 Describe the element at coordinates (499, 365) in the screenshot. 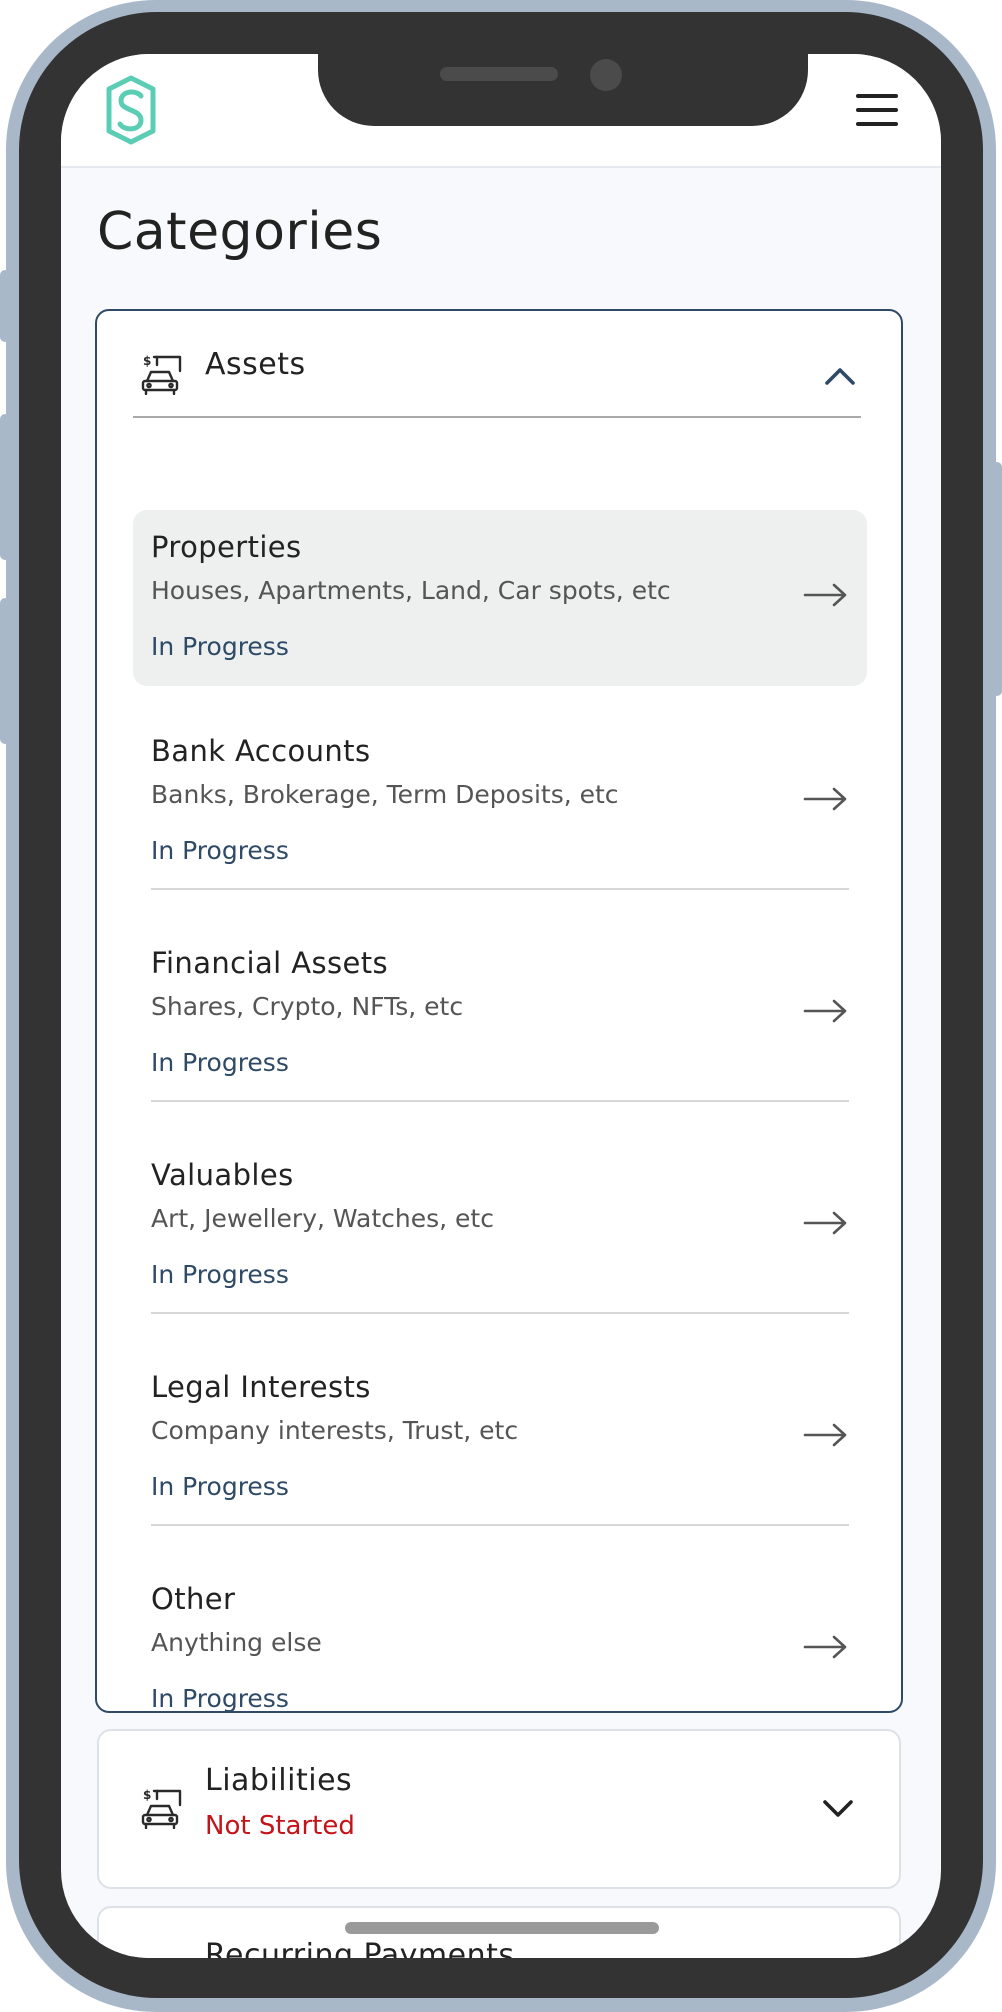

I see `assets-accordion-header: $ Assets` at that location.